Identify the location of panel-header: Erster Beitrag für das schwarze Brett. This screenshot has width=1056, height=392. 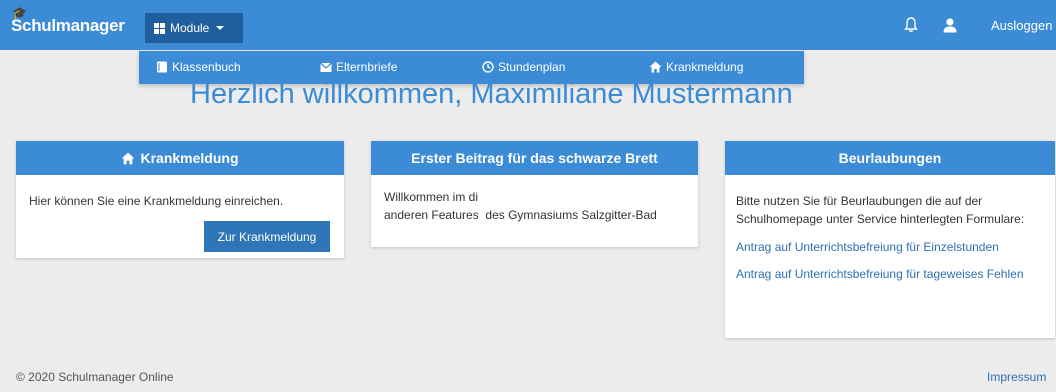
(534, 158).